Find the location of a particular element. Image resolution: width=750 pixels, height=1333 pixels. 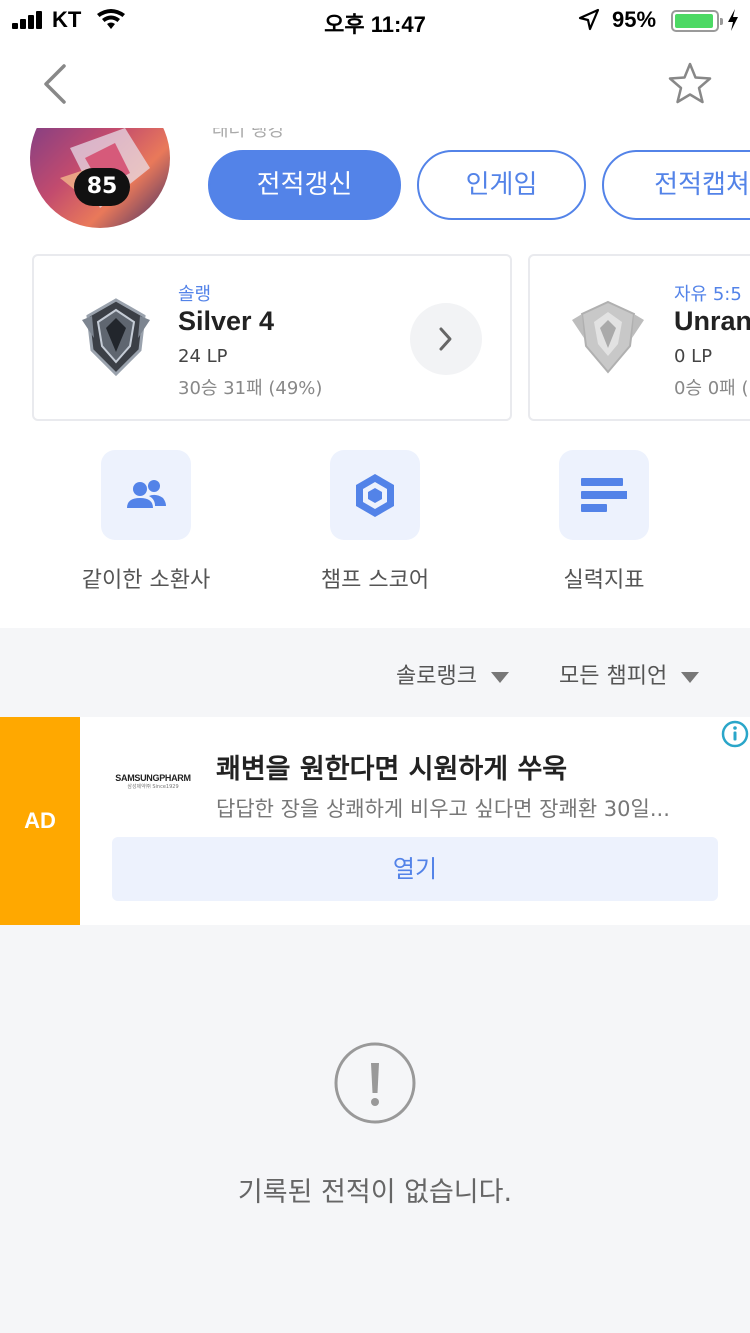

profile-avatar: 85 is located at coordinates (101, 178).